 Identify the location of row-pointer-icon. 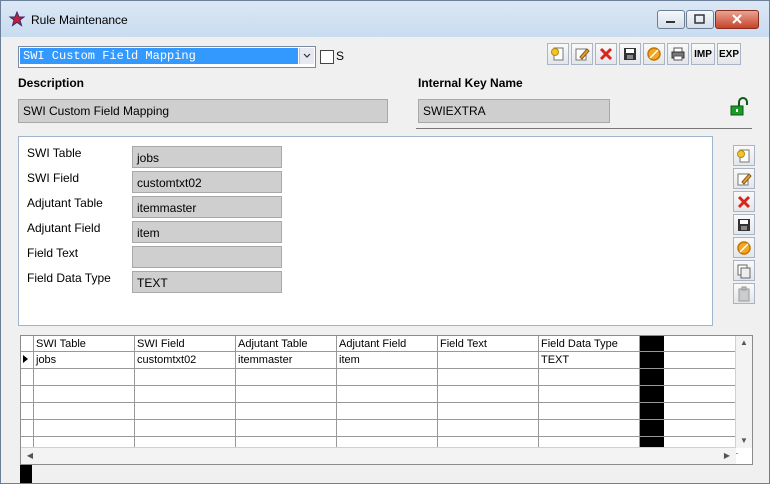
(27, 360).